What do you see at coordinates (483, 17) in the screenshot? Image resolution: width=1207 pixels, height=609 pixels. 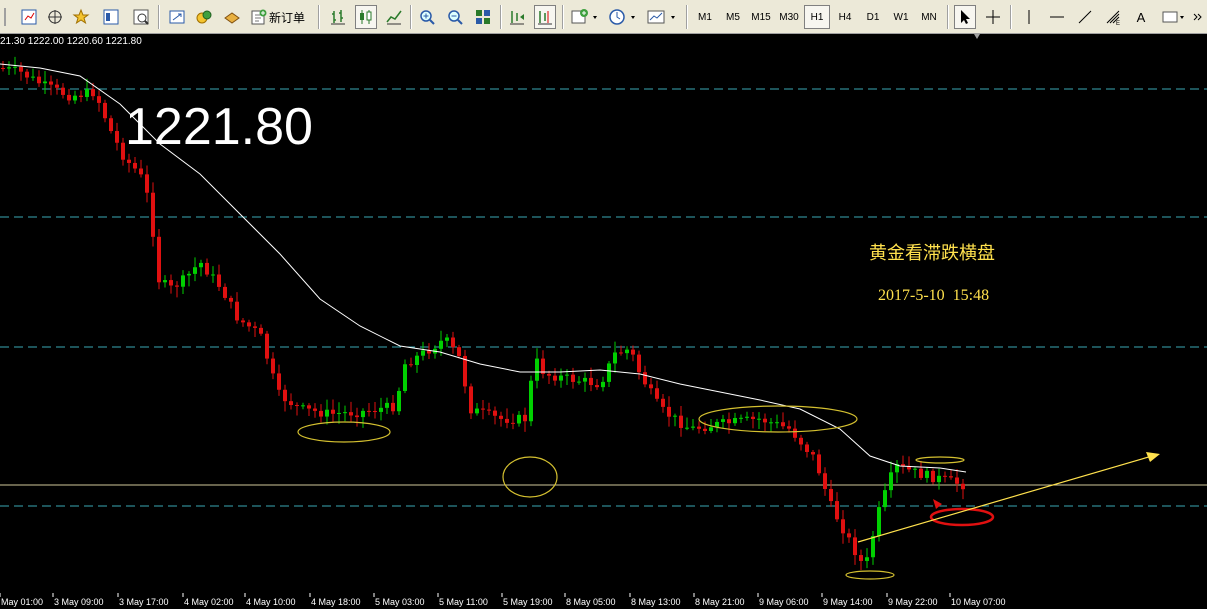 I see `tile-windows-icon` at bounding box center [483, 17].